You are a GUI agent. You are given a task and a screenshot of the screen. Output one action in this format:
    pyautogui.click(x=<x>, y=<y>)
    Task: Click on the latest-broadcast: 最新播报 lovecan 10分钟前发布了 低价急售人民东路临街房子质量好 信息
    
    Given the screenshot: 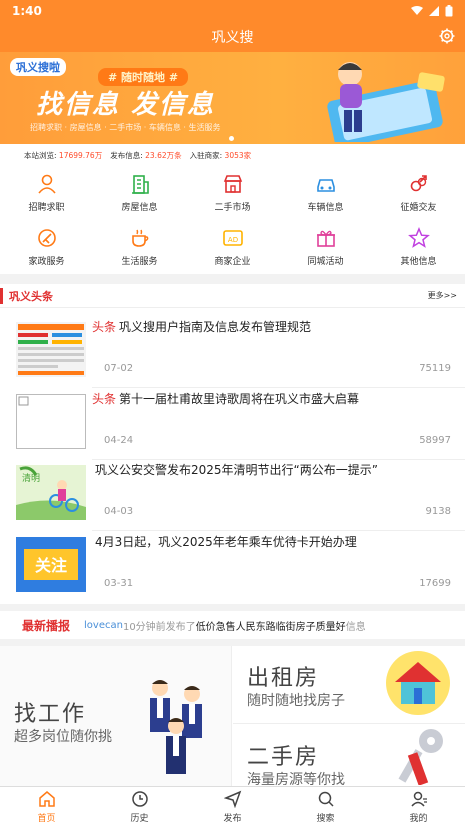 What is the action you would take?
    pyautogui.click(x=232, y=625)
    